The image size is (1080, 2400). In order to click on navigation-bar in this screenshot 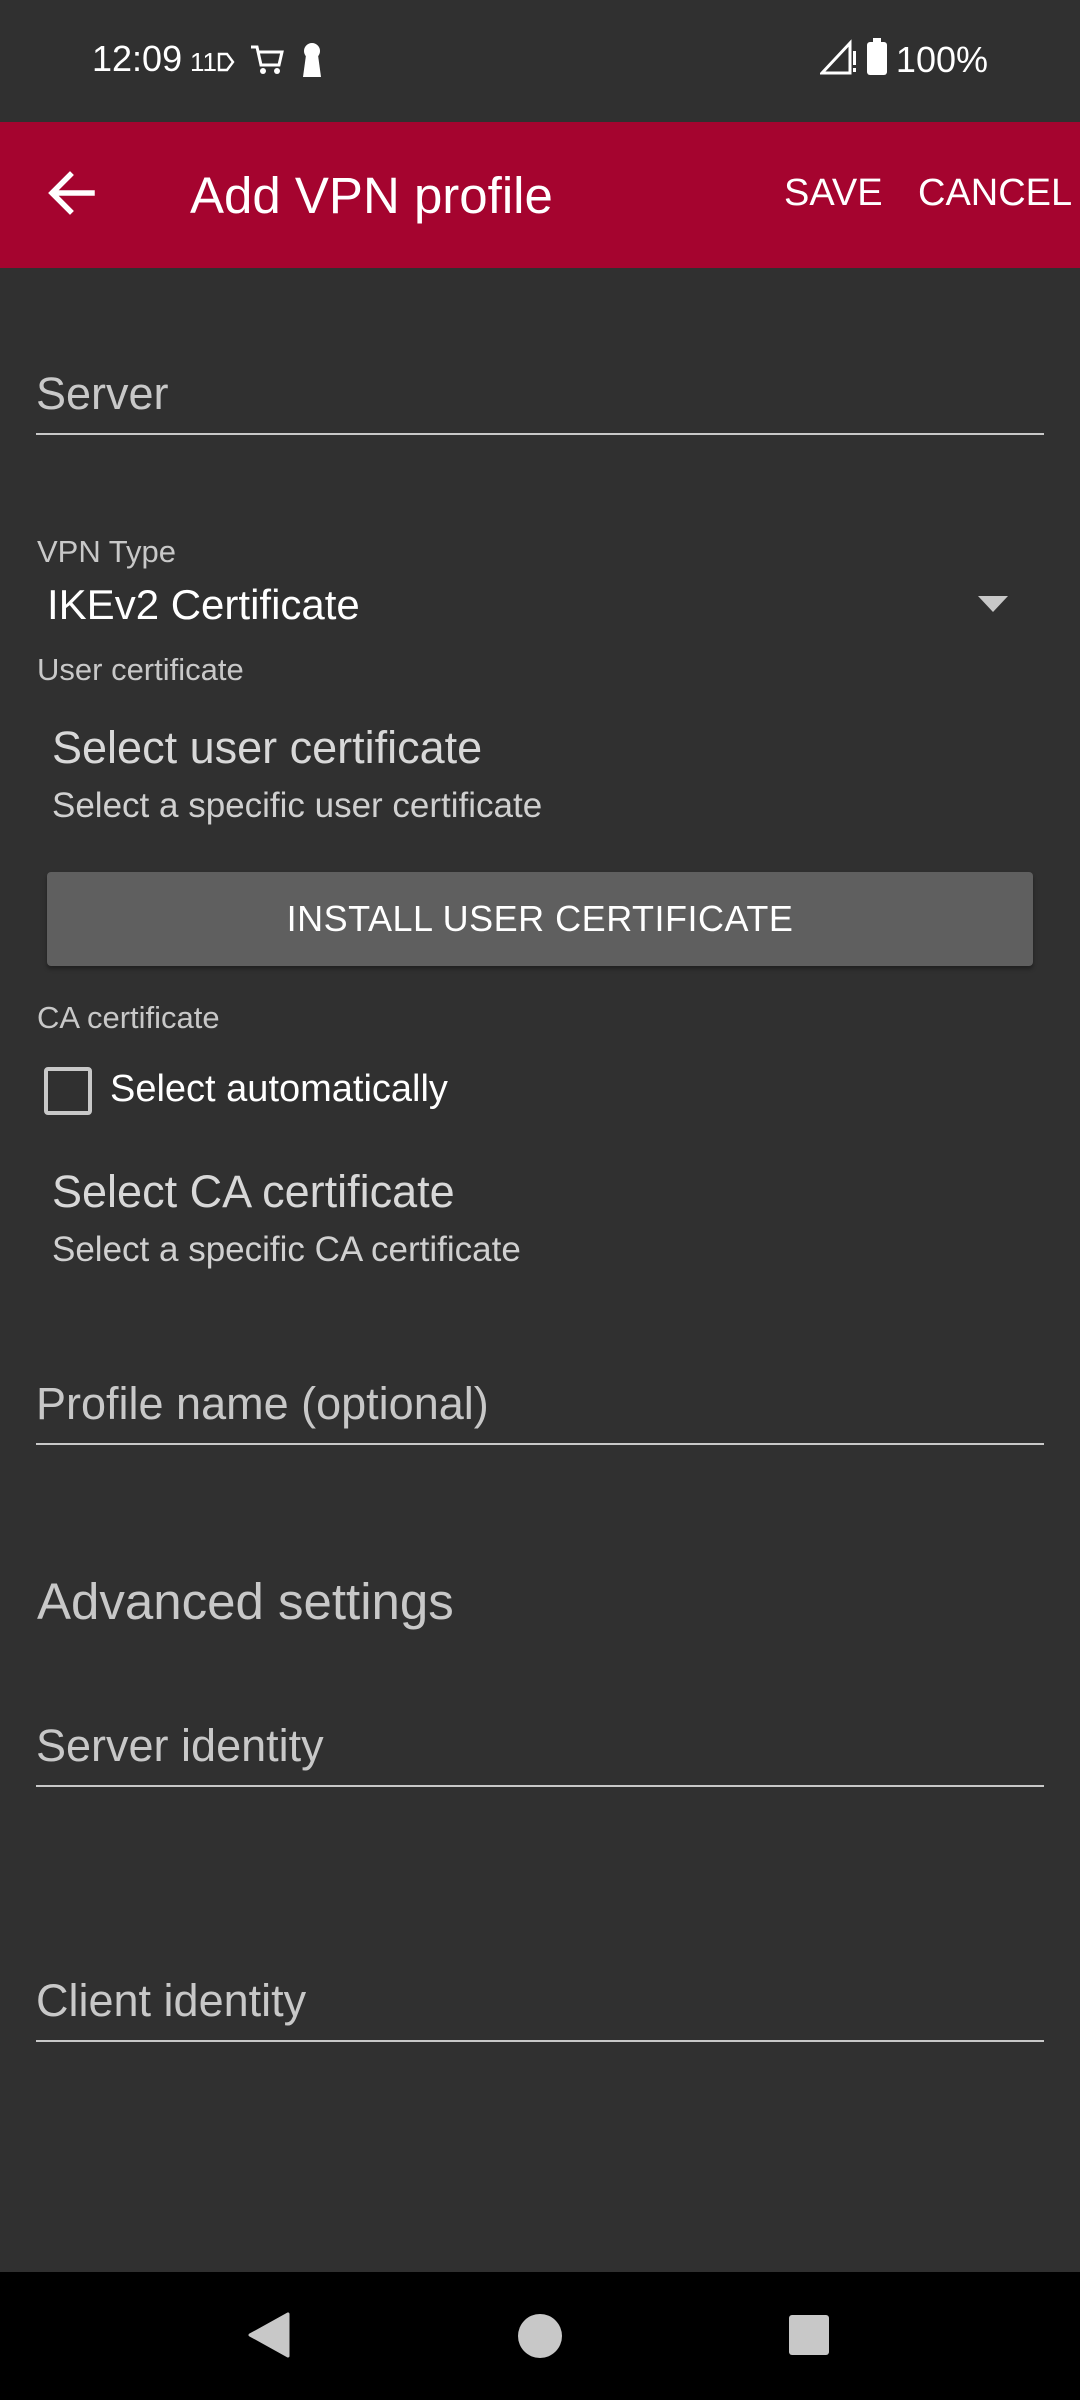, I will do `click(540, 2336)`.